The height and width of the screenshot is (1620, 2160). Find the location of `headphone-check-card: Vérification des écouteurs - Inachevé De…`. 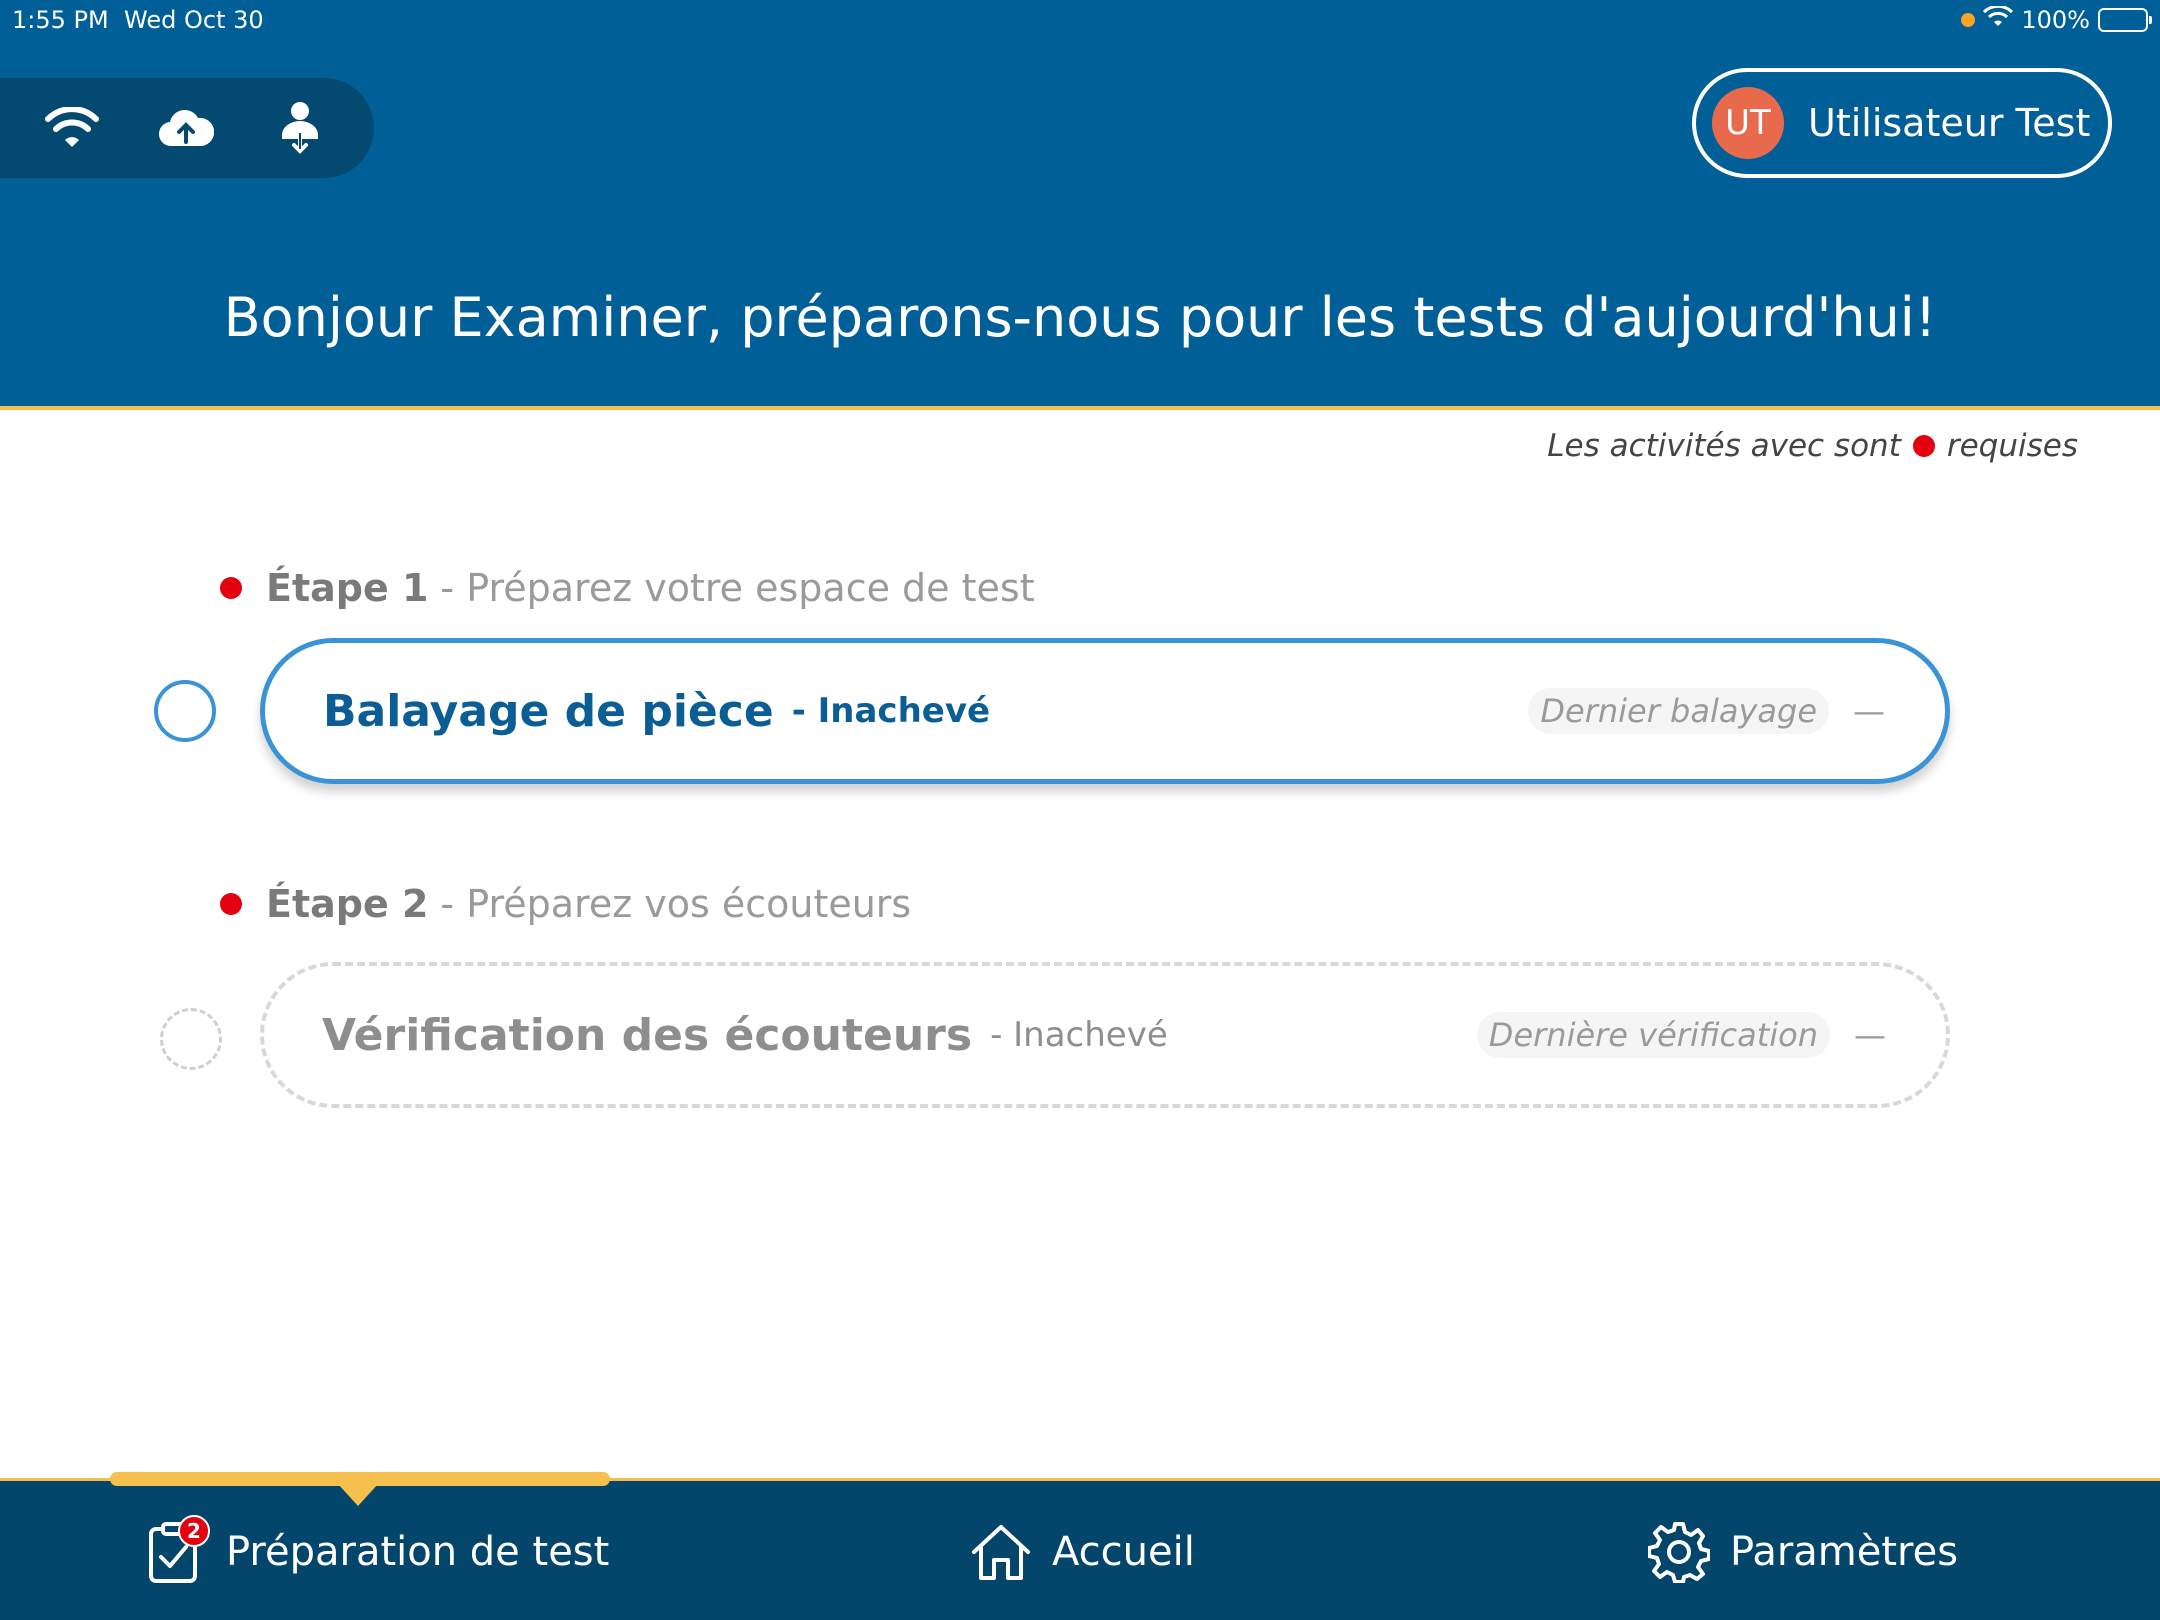

headphone-check-card: Vérification des écouteurs - Inachevé De… is located at coordinates (1105, 1035).